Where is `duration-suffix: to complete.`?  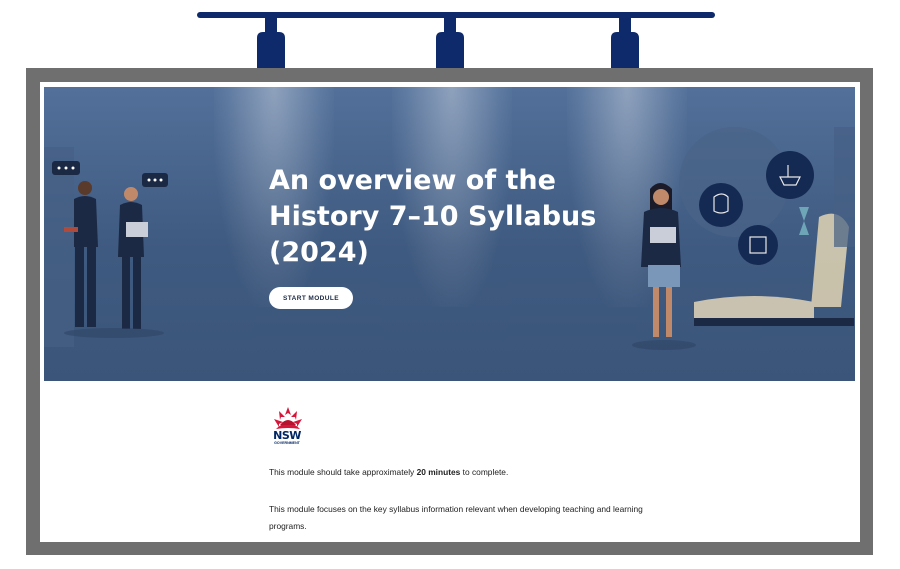
duration-suffix: to complete. is located at coordinates (484, 472).